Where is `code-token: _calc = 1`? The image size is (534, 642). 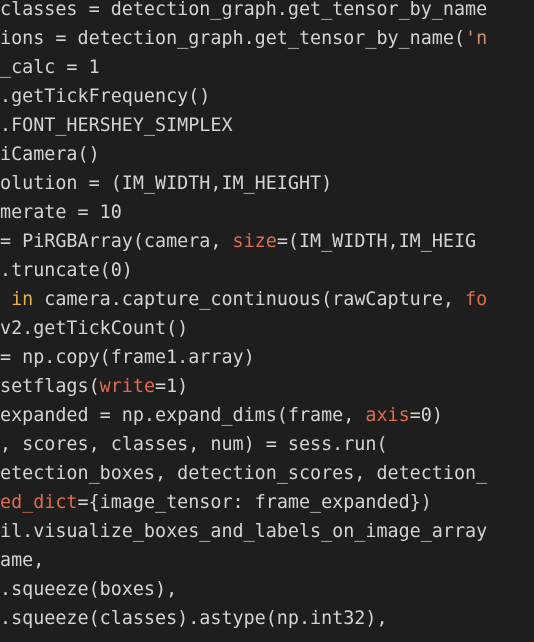
code-token: _calc = 1 is located at coordinates (50, 67).